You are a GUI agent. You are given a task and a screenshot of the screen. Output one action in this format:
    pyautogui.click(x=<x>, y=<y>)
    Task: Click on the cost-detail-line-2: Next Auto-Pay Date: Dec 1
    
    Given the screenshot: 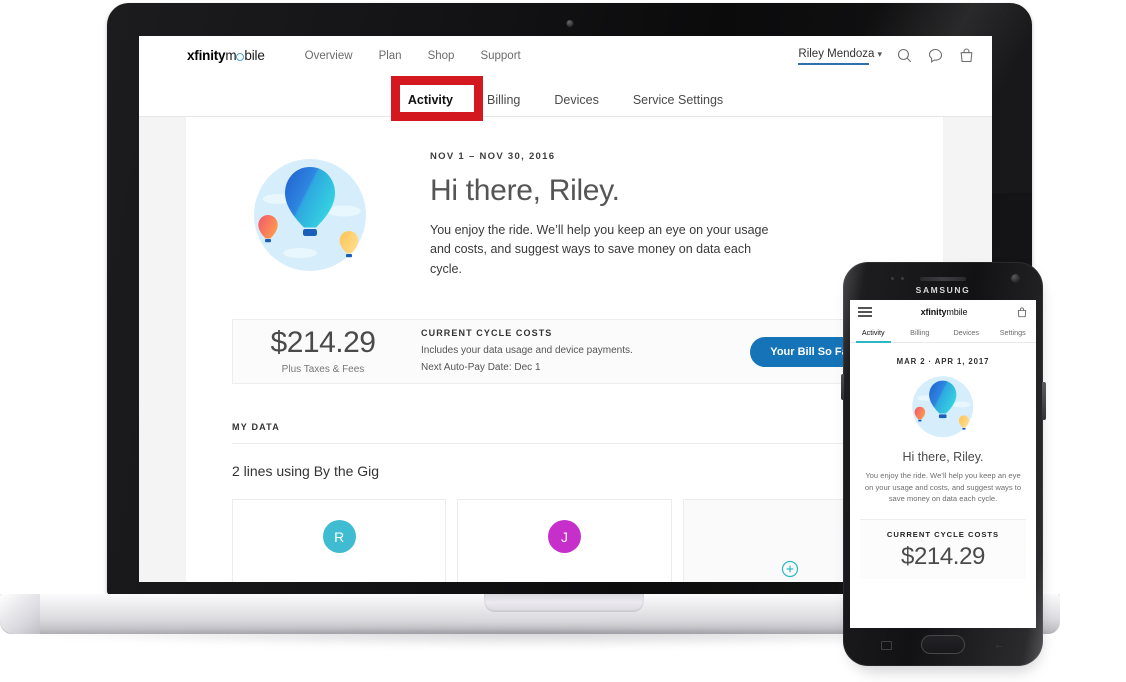 What is the action you would take?
    pyautogui.click(x=481, y=367)
    